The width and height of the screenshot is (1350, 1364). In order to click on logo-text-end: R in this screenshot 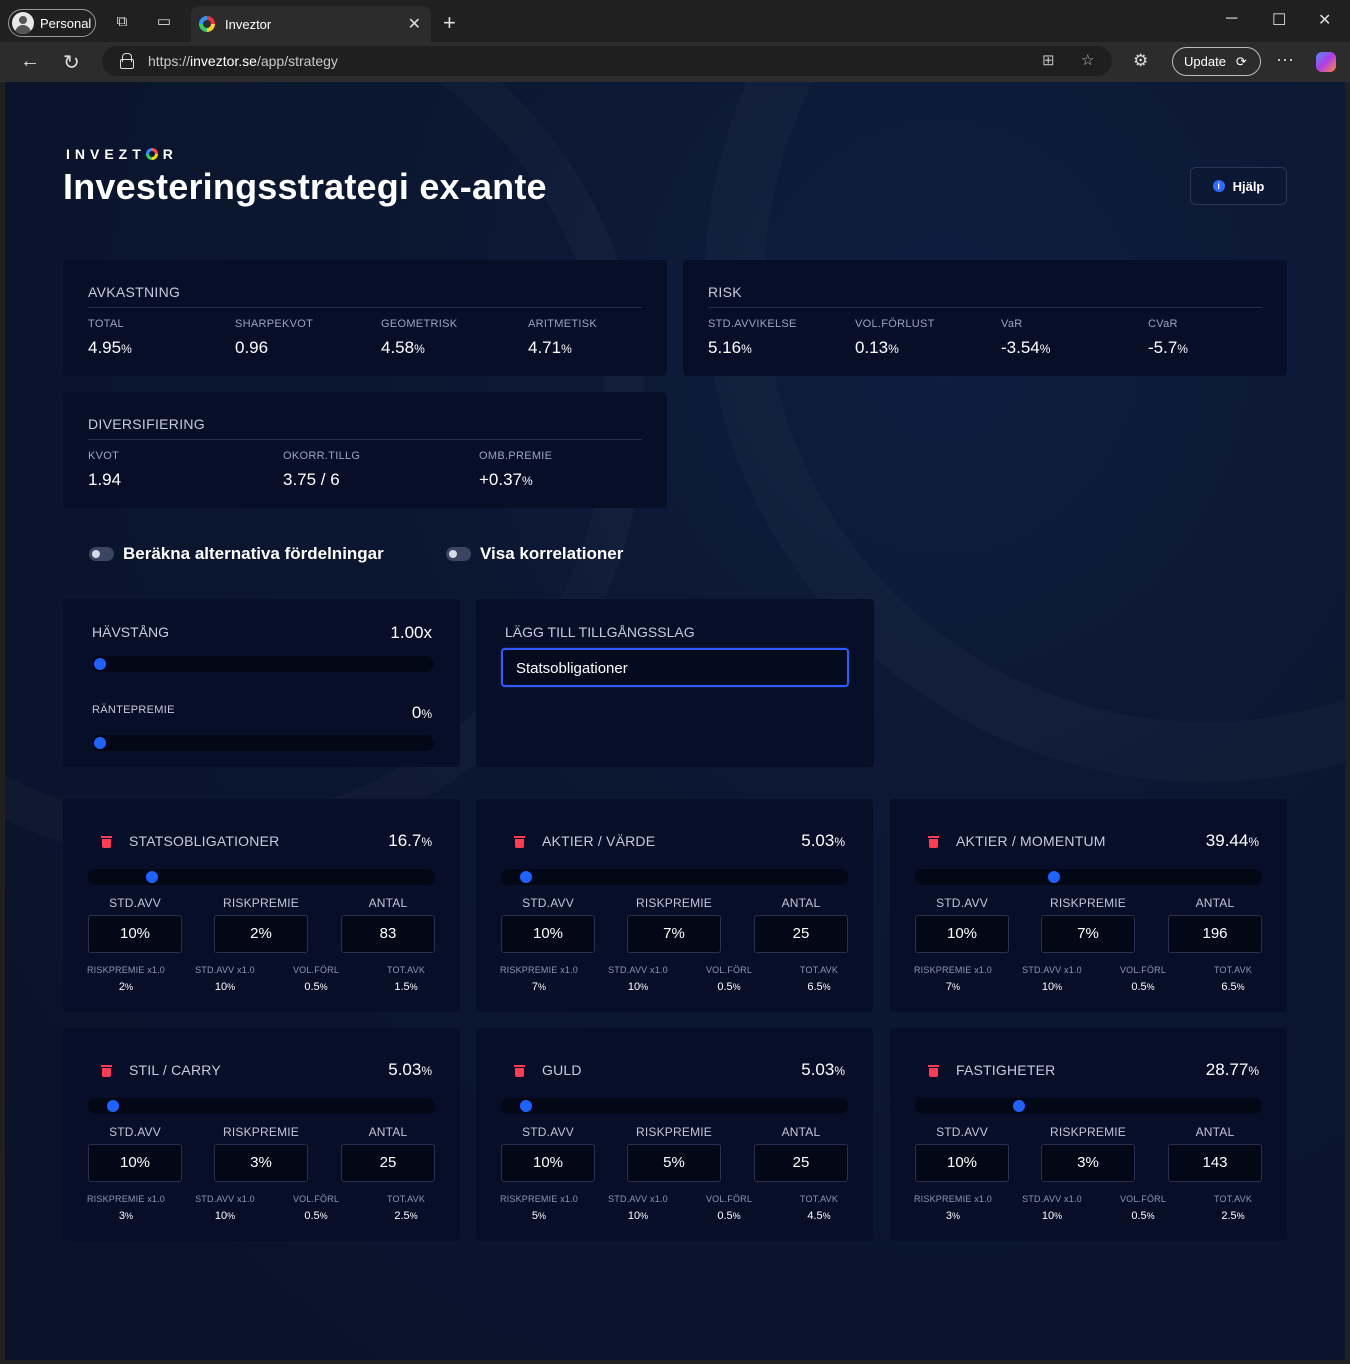, I will do `click(170, 154)`.